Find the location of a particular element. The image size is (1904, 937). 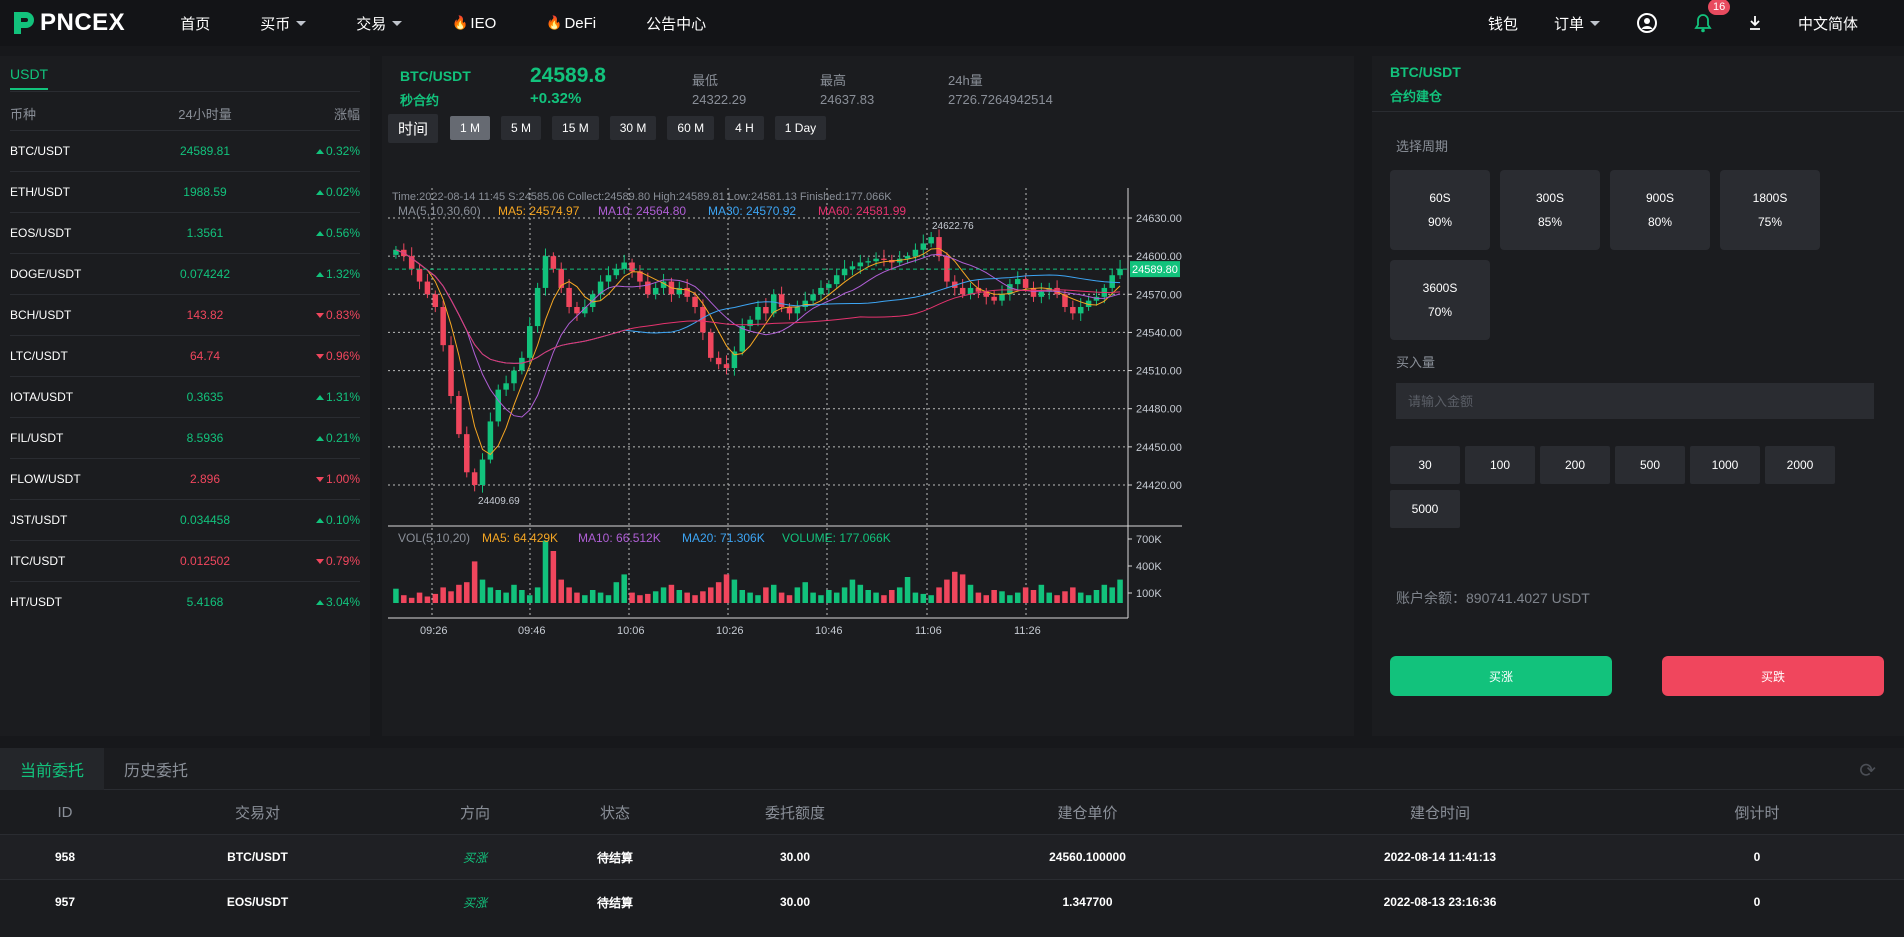

vol-legend-item: MA10: 66.512K is located at coordinates (619, 538).